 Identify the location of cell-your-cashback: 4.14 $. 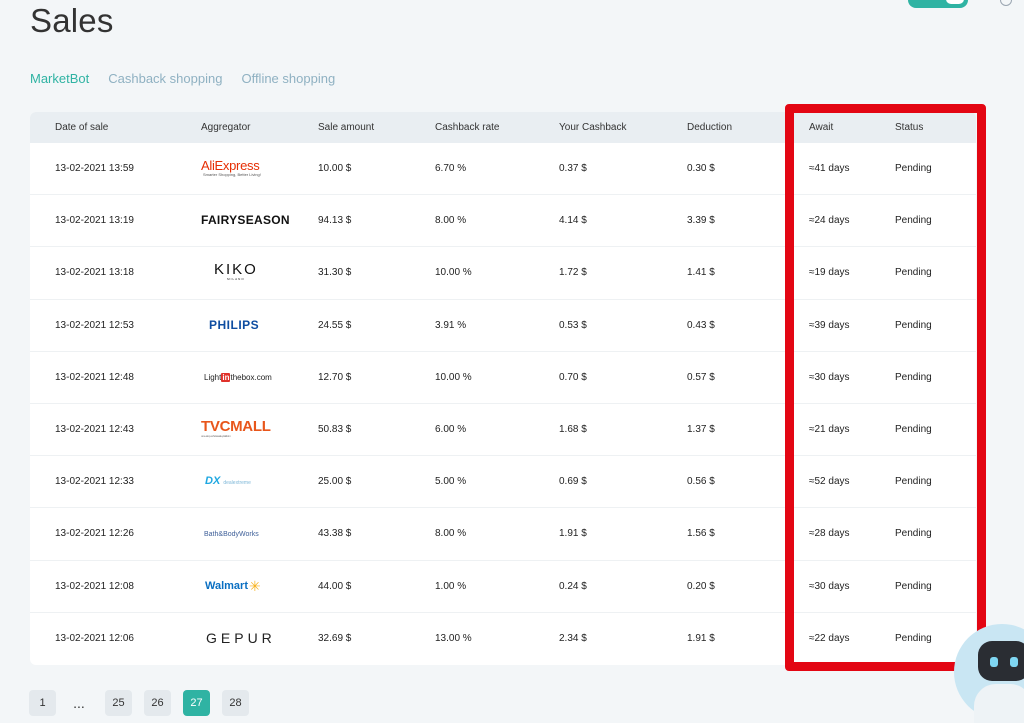
(573, 221).